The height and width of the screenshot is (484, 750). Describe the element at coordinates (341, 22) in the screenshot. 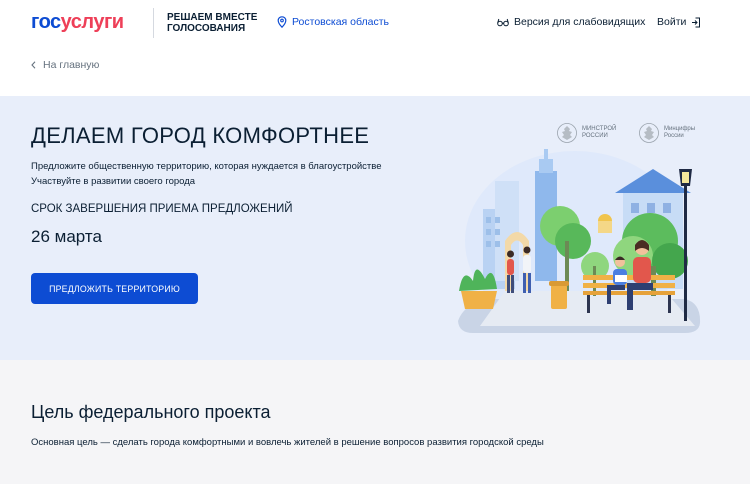

I see `region-label: Ростовская область` at that location.